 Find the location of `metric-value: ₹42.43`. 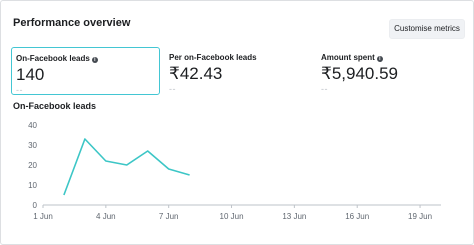

metric-value: ₹42.43 is located at coordinates (196, 73).